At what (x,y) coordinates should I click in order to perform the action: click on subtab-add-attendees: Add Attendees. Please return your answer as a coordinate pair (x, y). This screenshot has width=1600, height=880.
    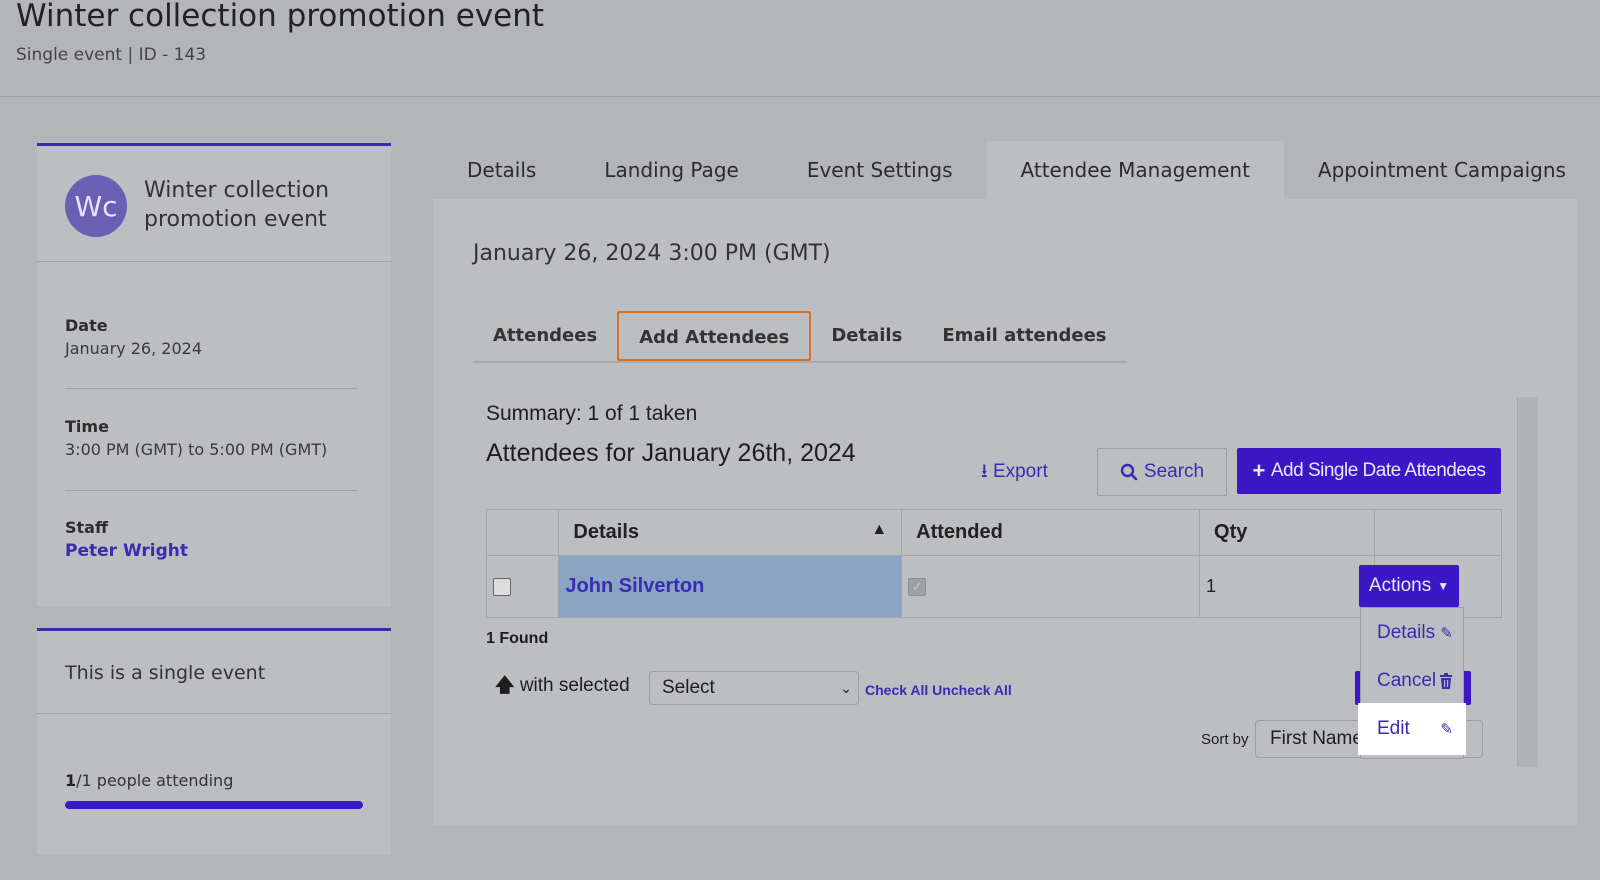
    Looking at the image, I should click on (714, 336).